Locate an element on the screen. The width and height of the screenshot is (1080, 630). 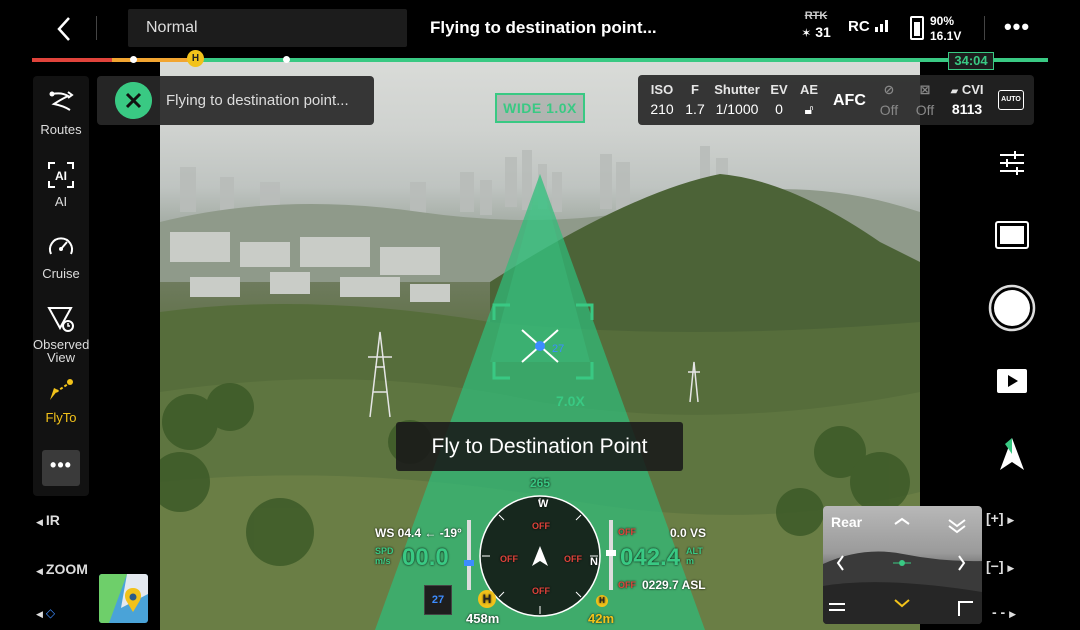
option-toggle-2: ⊠ Off is located at coordinates (925, 100).